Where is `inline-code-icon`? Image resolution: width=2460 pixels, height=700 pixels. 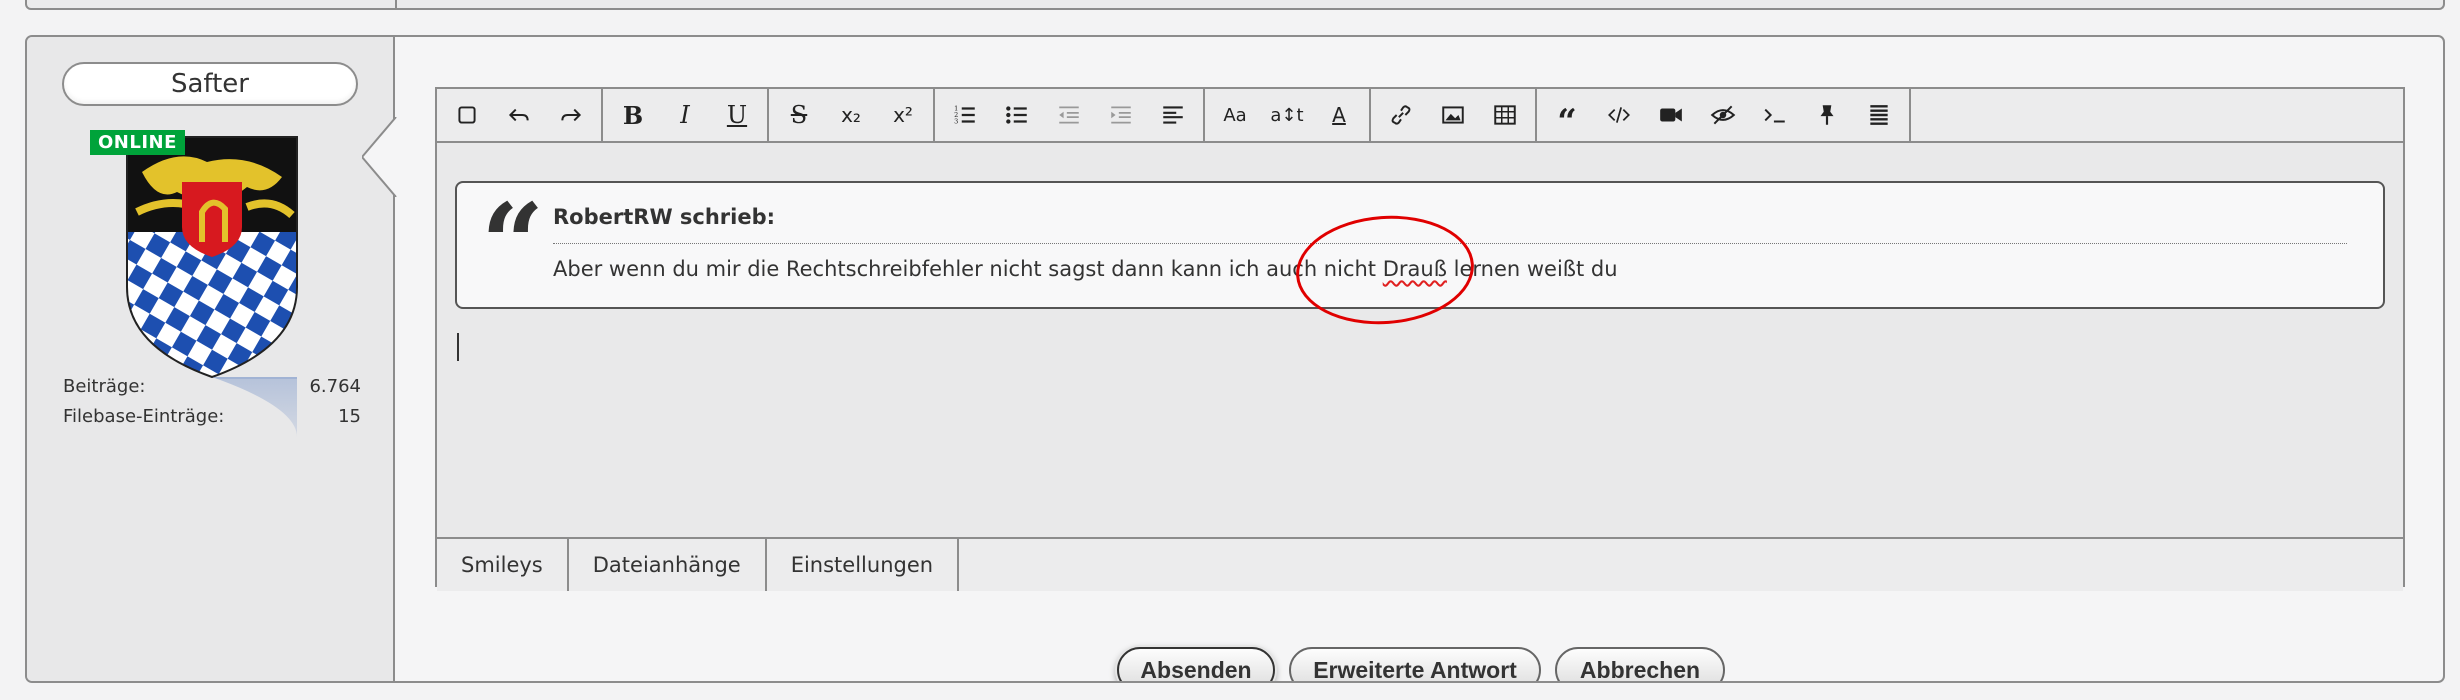
inline-code-icon is located at coordinates (1775, 115).